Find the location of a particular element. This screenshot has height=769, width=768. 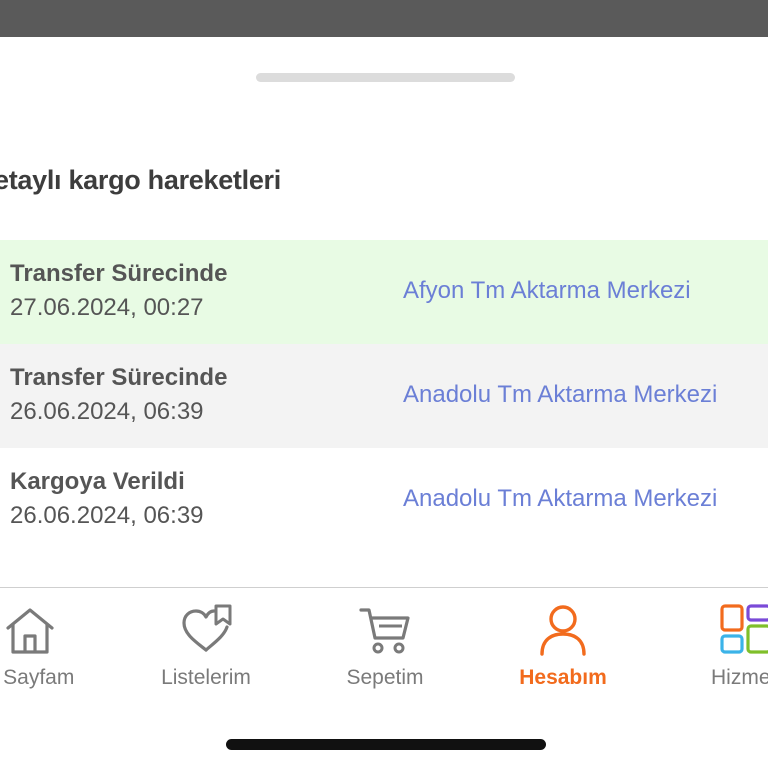

tab-account: Hesabım is located at coordinates (563, 643).